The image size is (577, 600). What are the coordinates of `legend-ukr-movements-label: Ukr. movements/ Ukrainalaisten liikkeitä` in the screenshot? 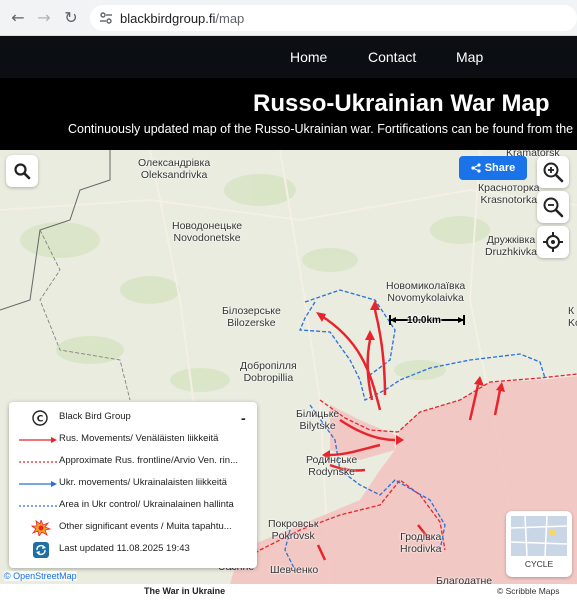 It's located at (143, 482).